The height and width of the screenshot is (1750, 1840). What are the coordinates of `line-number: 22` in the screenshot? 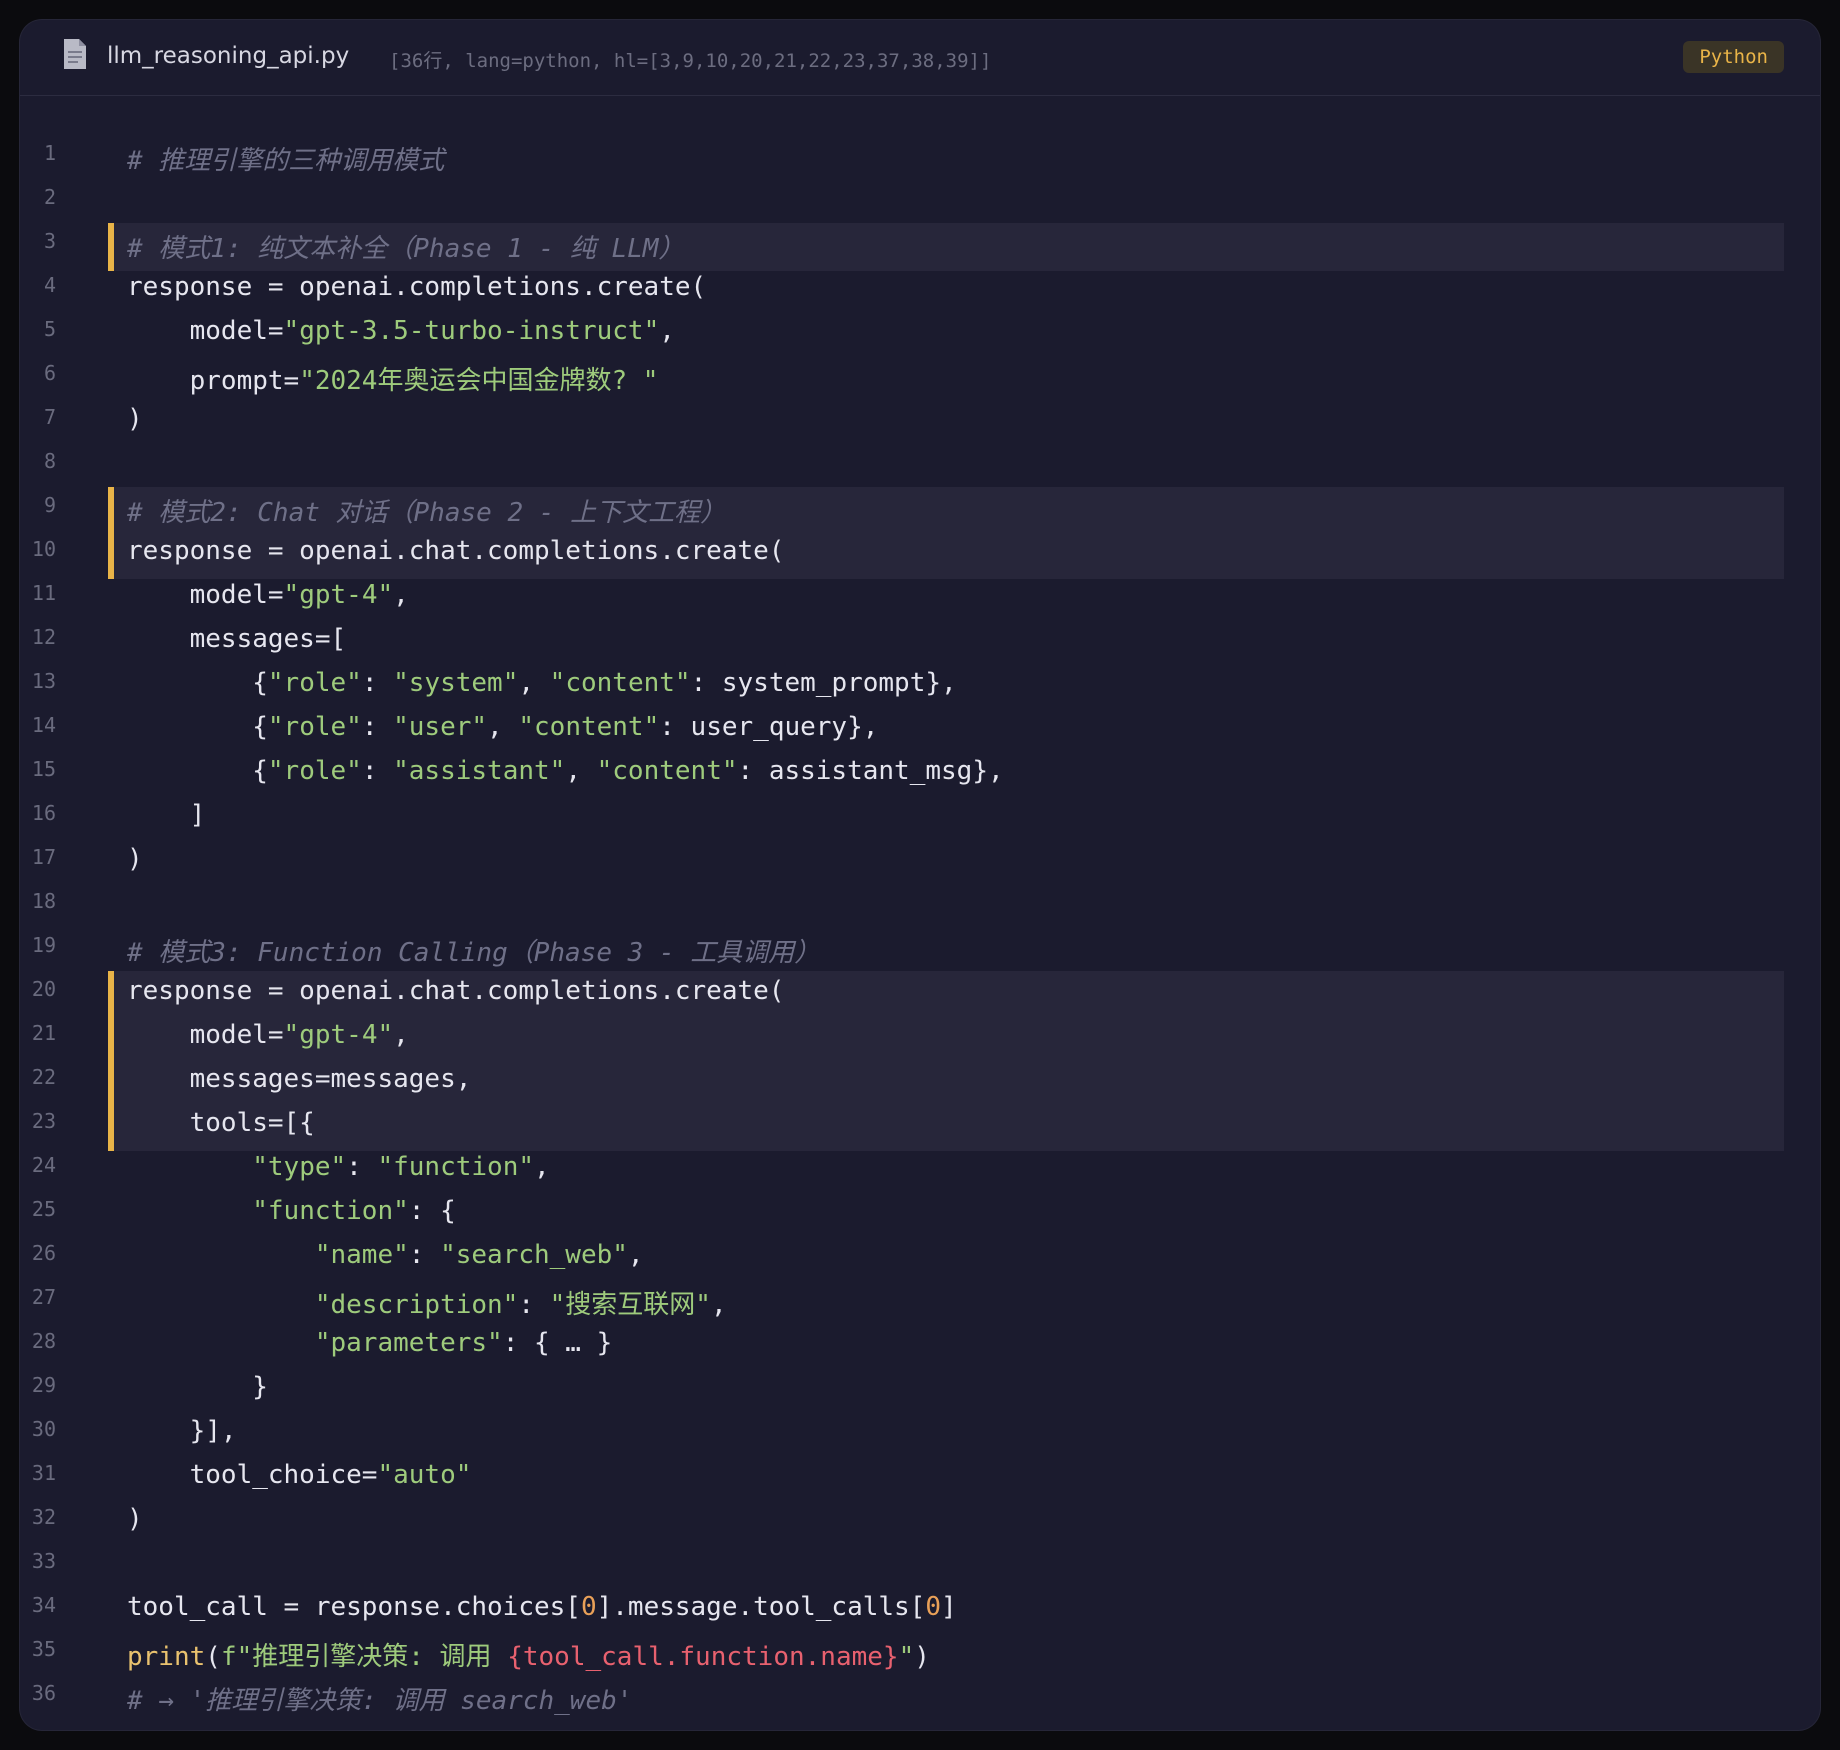 It's located at (43, 1077).